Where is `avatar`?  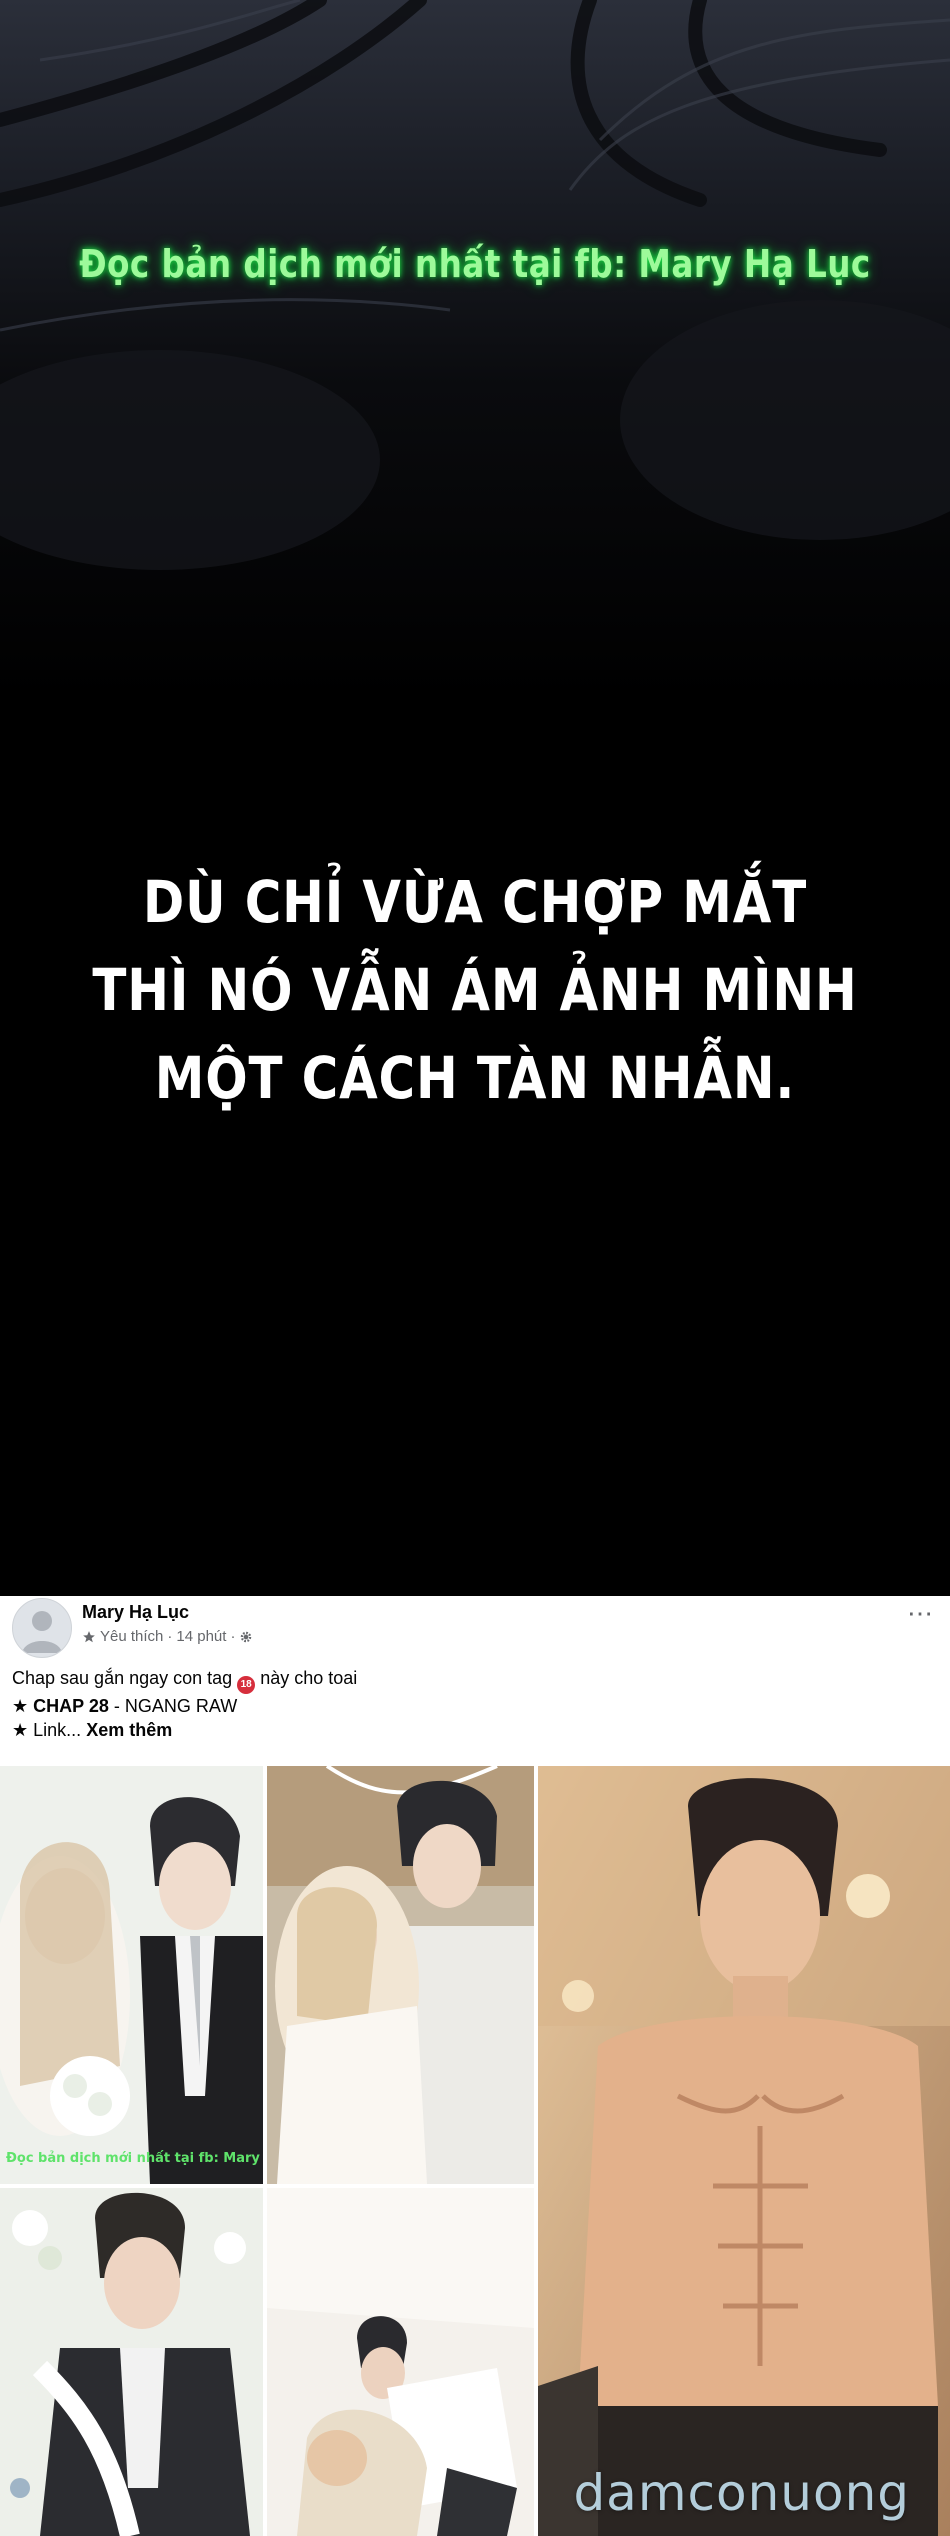 avatar is located at coordinates (42, 1628).